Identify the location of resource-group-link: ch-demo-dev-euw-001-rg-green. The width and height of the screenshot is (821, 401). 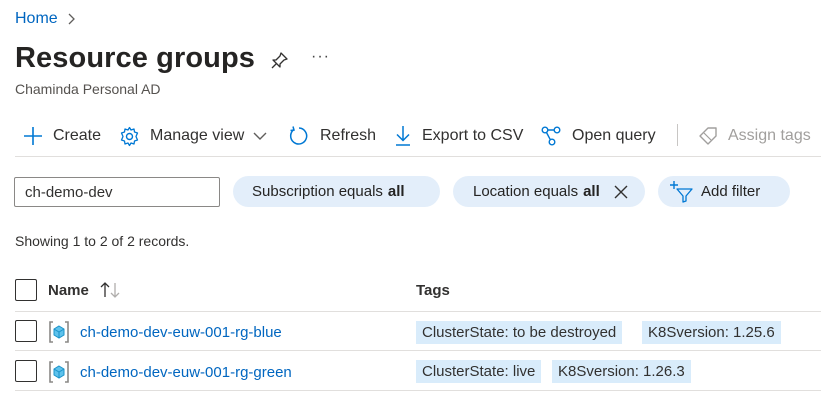
(186, 372).